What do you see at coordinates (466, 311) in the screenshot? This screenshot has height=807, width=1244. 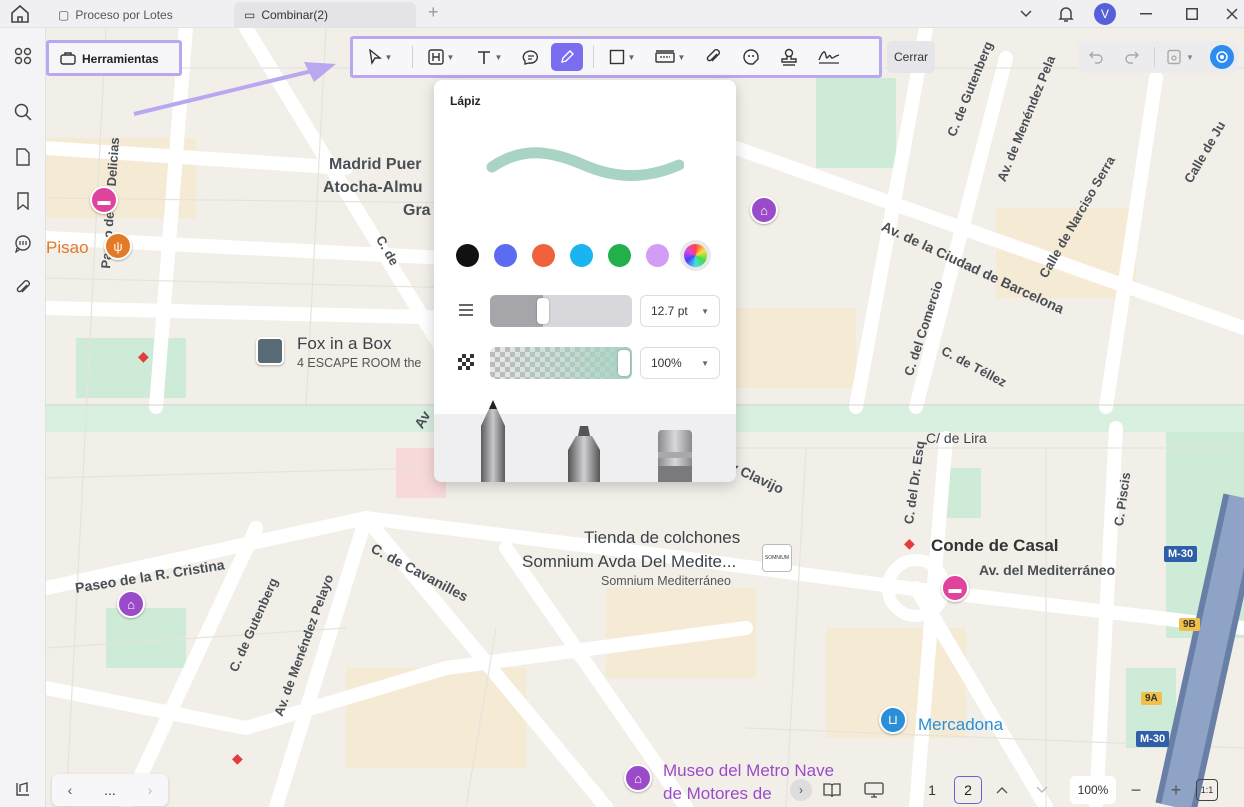 I see `line-thickness-icon` at bounding box center [466, 311].